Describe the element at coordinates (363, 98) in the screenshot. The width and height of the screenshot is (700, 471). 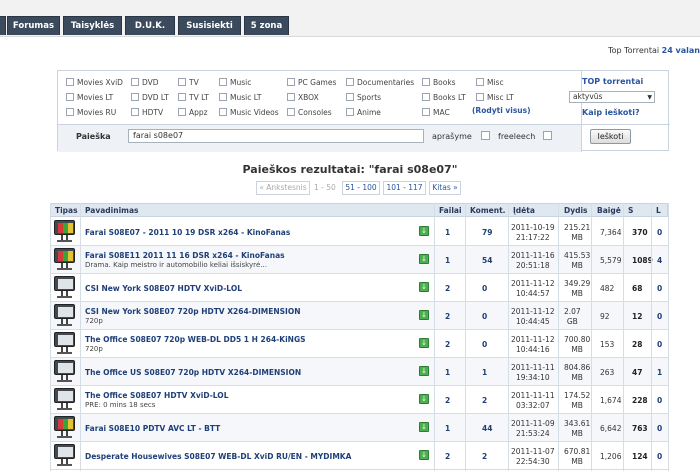
I see `category-checkbox: Sports` at that location.